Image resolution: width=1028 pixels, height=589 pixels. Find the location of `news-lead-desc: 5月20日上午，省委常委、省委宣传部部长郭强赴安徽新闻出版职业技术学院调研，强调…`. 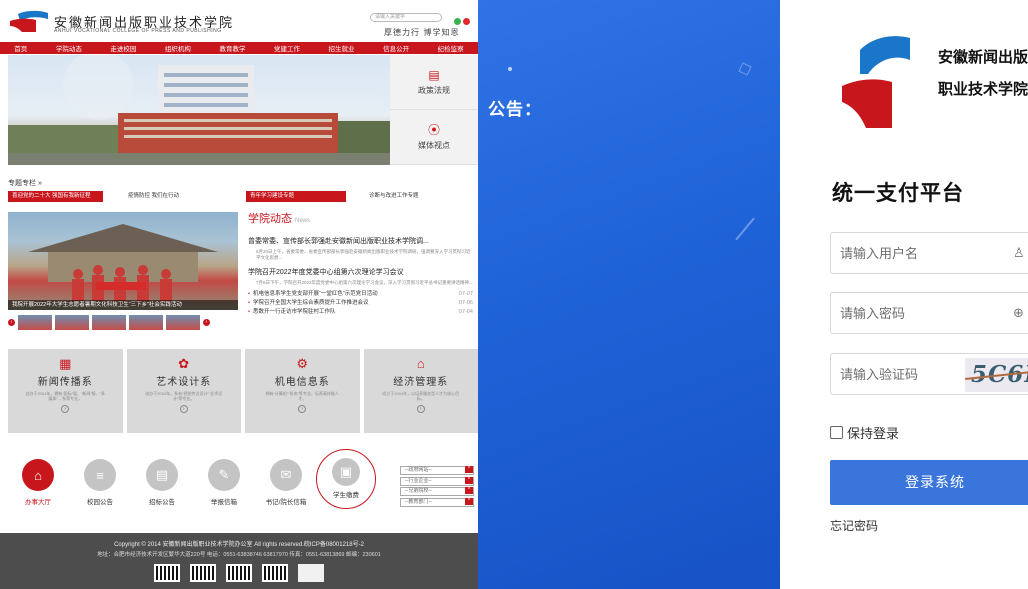

news-lead-desc: 5月20日上午，省委常委、省委宣传部部长郭强赴安徽新闻出版职业技术学院调研，强调… is located at coordinates (363, 254).